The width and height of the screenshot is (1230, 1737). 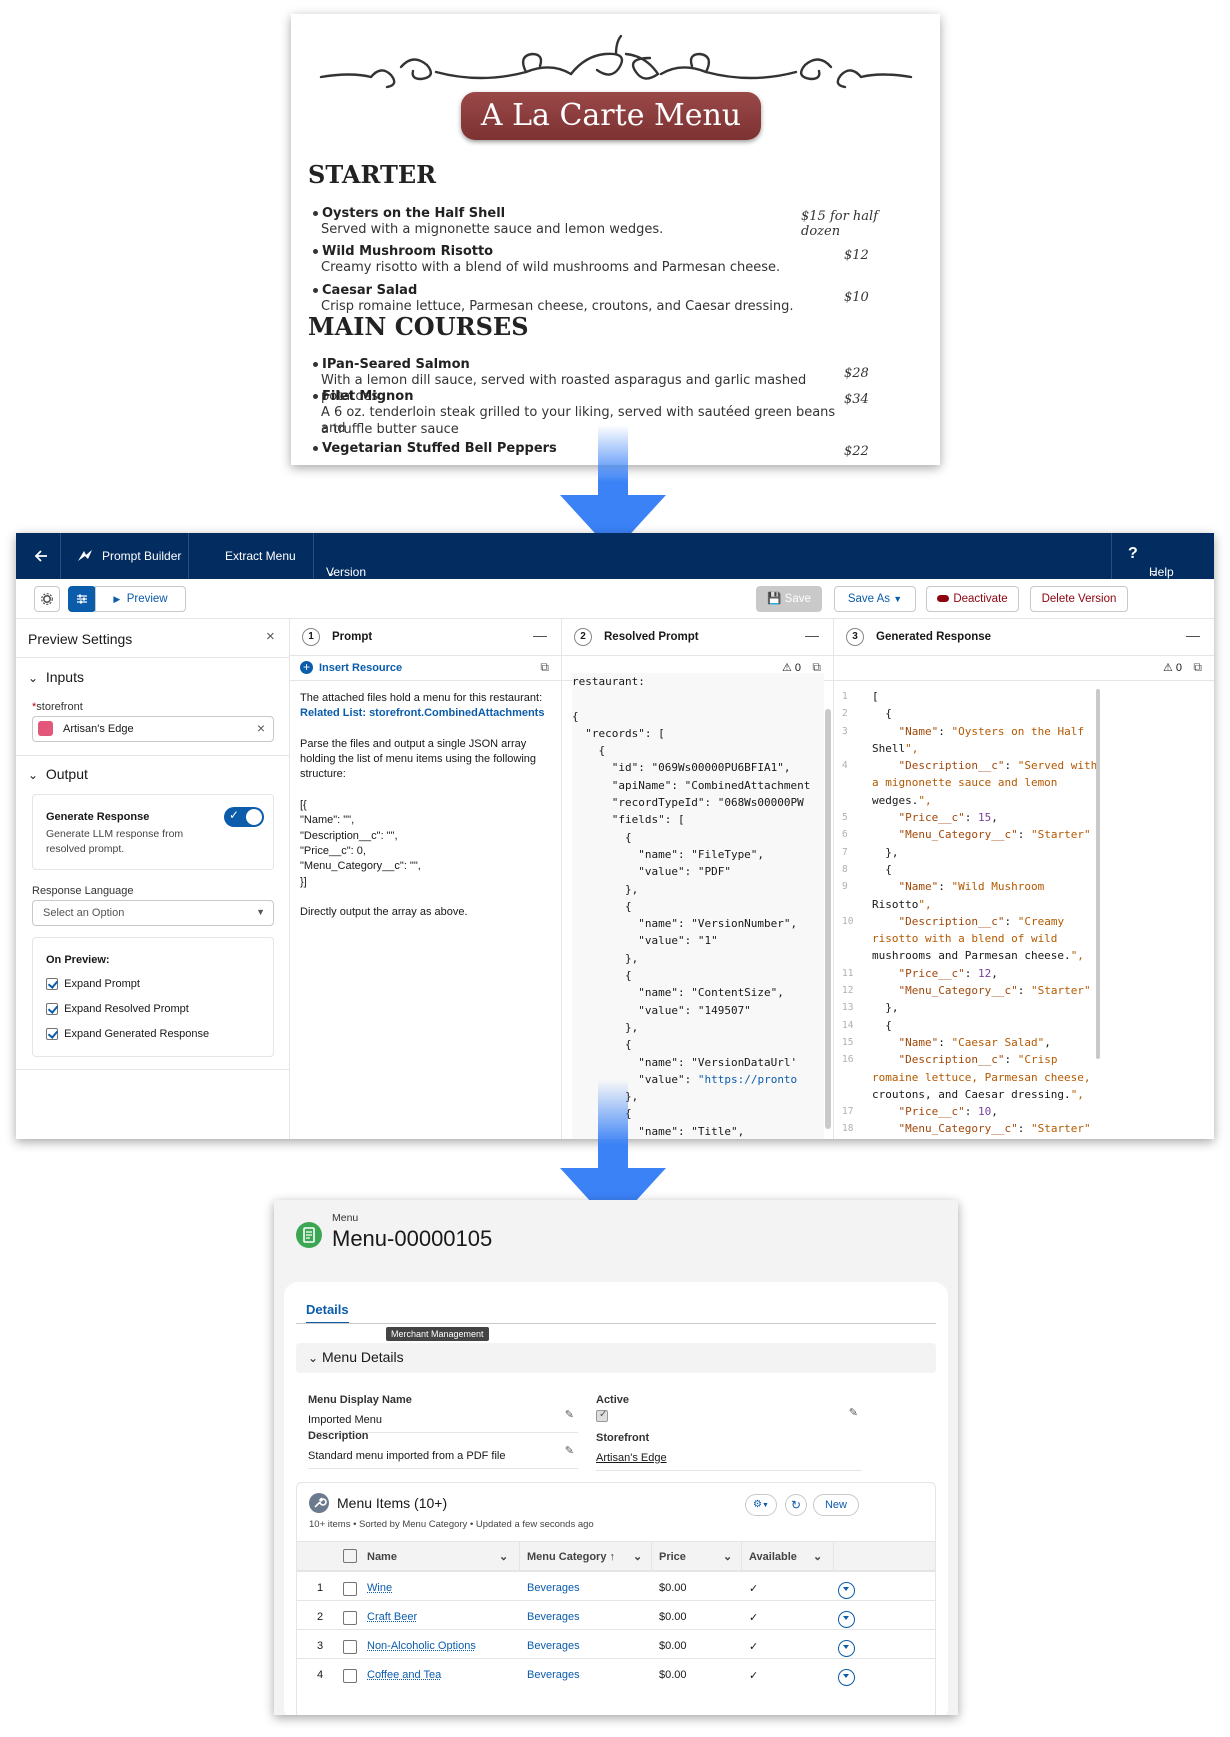 I want to click on related-list-title: Menu Items (10+), so click(x=392, y=1503).